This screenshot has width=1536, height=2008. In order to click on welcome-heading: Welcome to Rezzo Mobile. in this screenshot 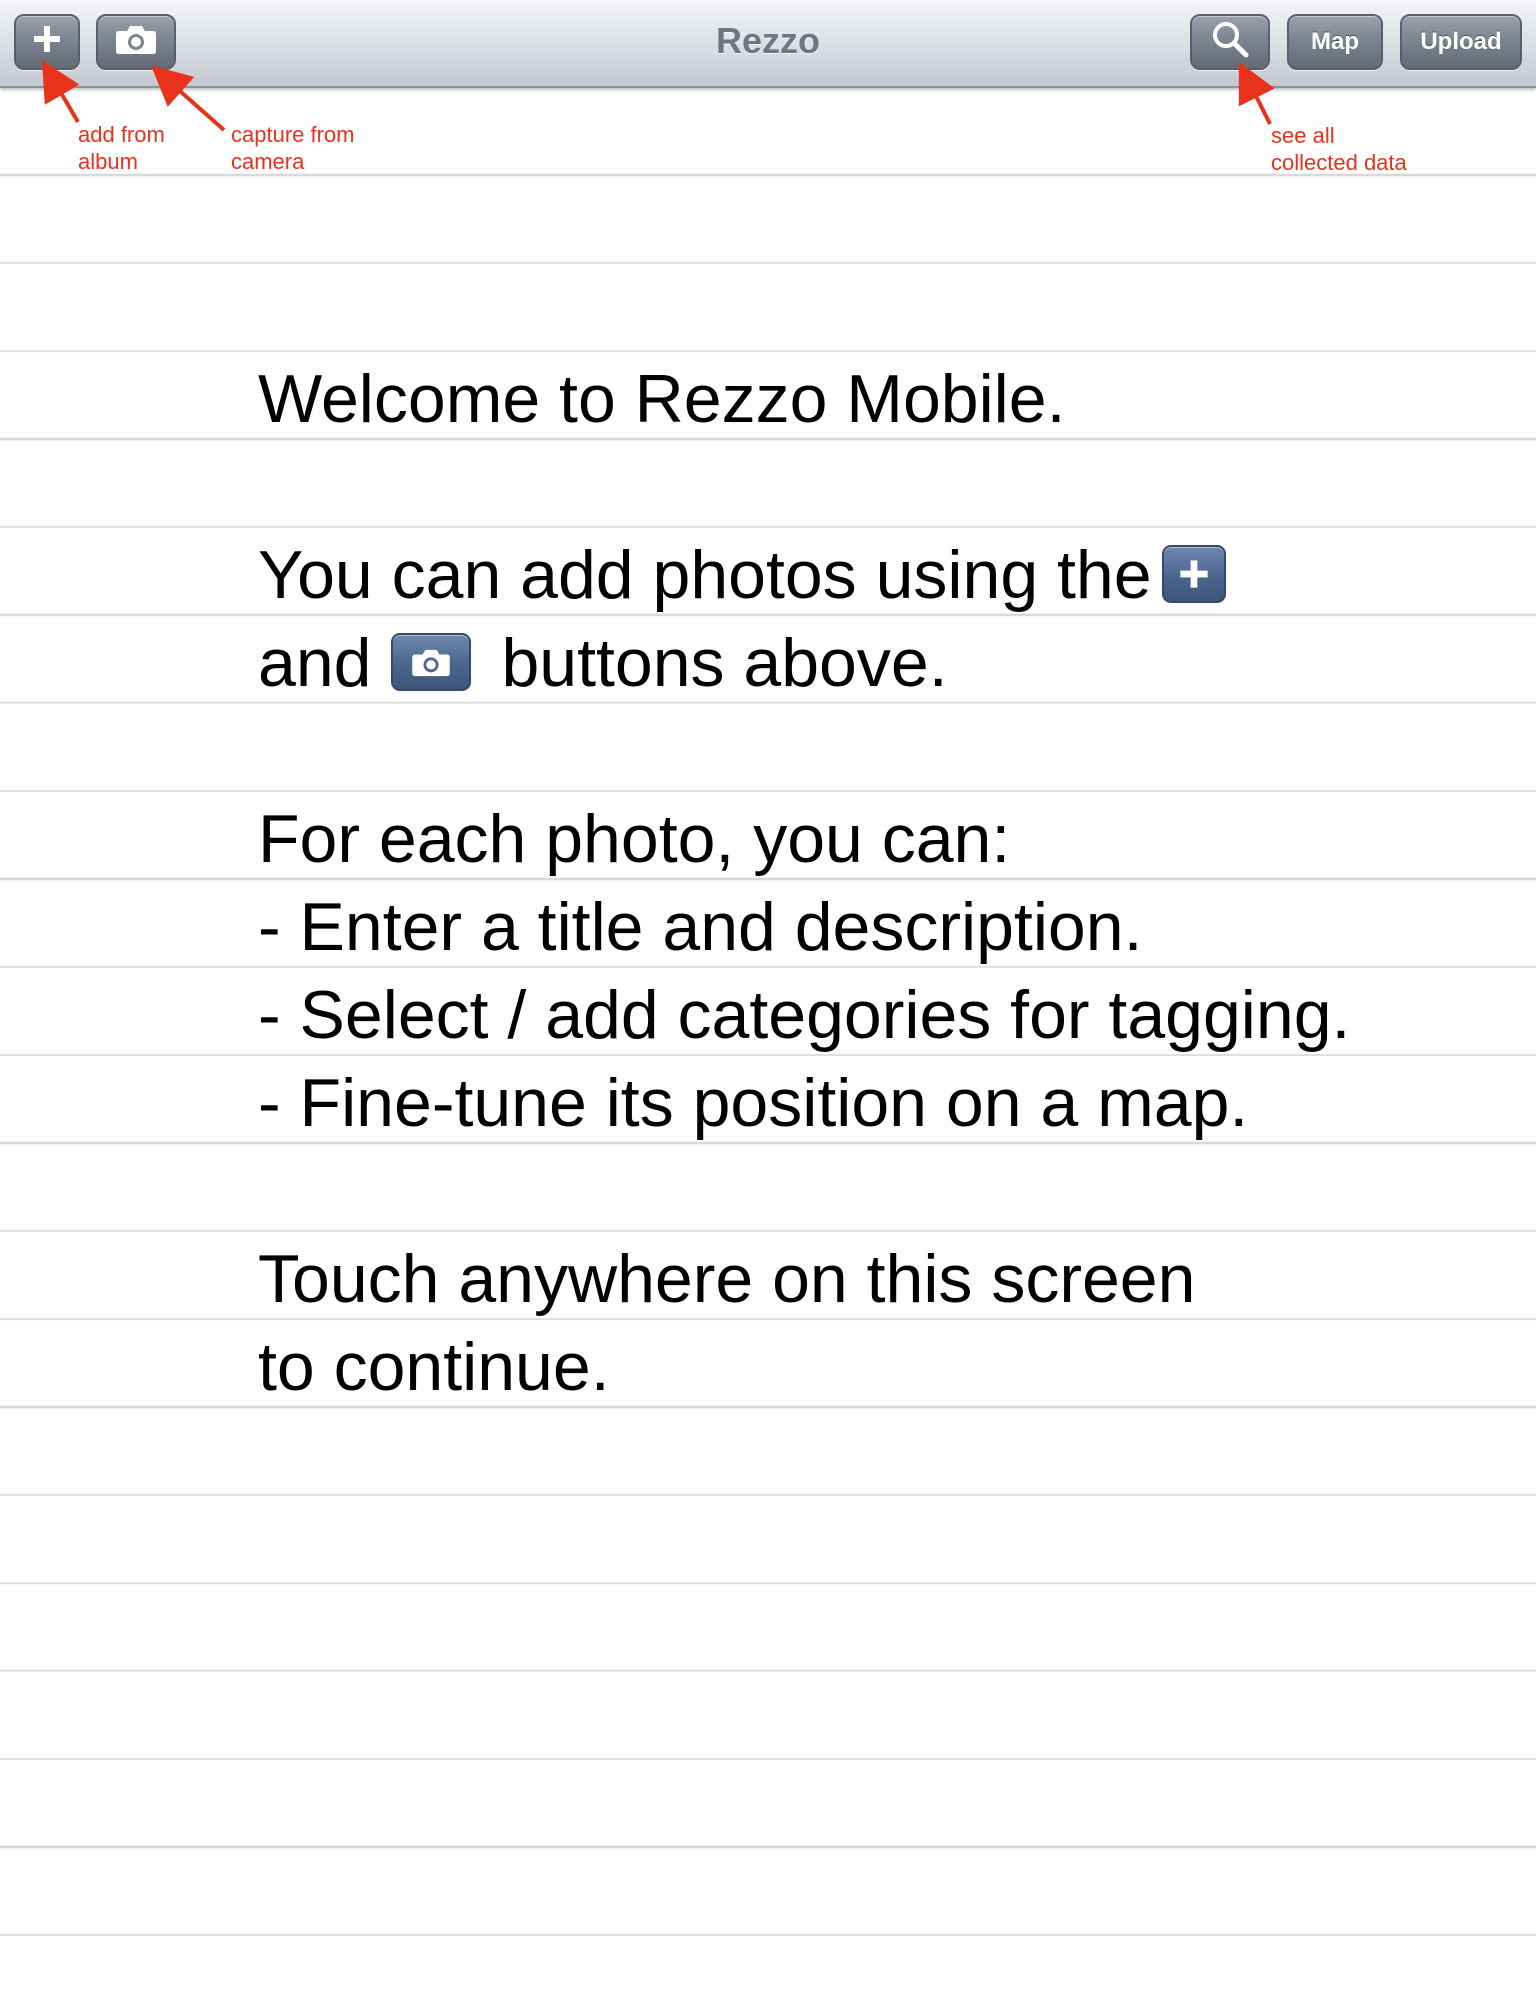, I will do `click(662, 399)`.